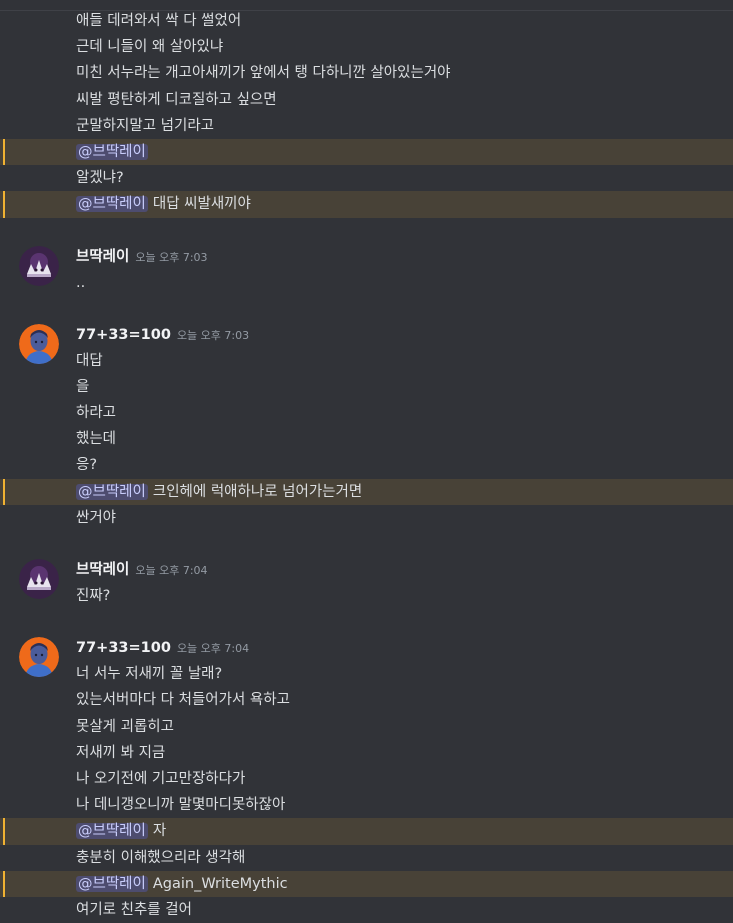 The width and height of the screenshot is (733, 923). What do you see at coordinates (366, 805) in the screenshot?
I see `message-line: 나 데니갱오니까 말몇마디못하잖아` at bounding box center [366, 805].